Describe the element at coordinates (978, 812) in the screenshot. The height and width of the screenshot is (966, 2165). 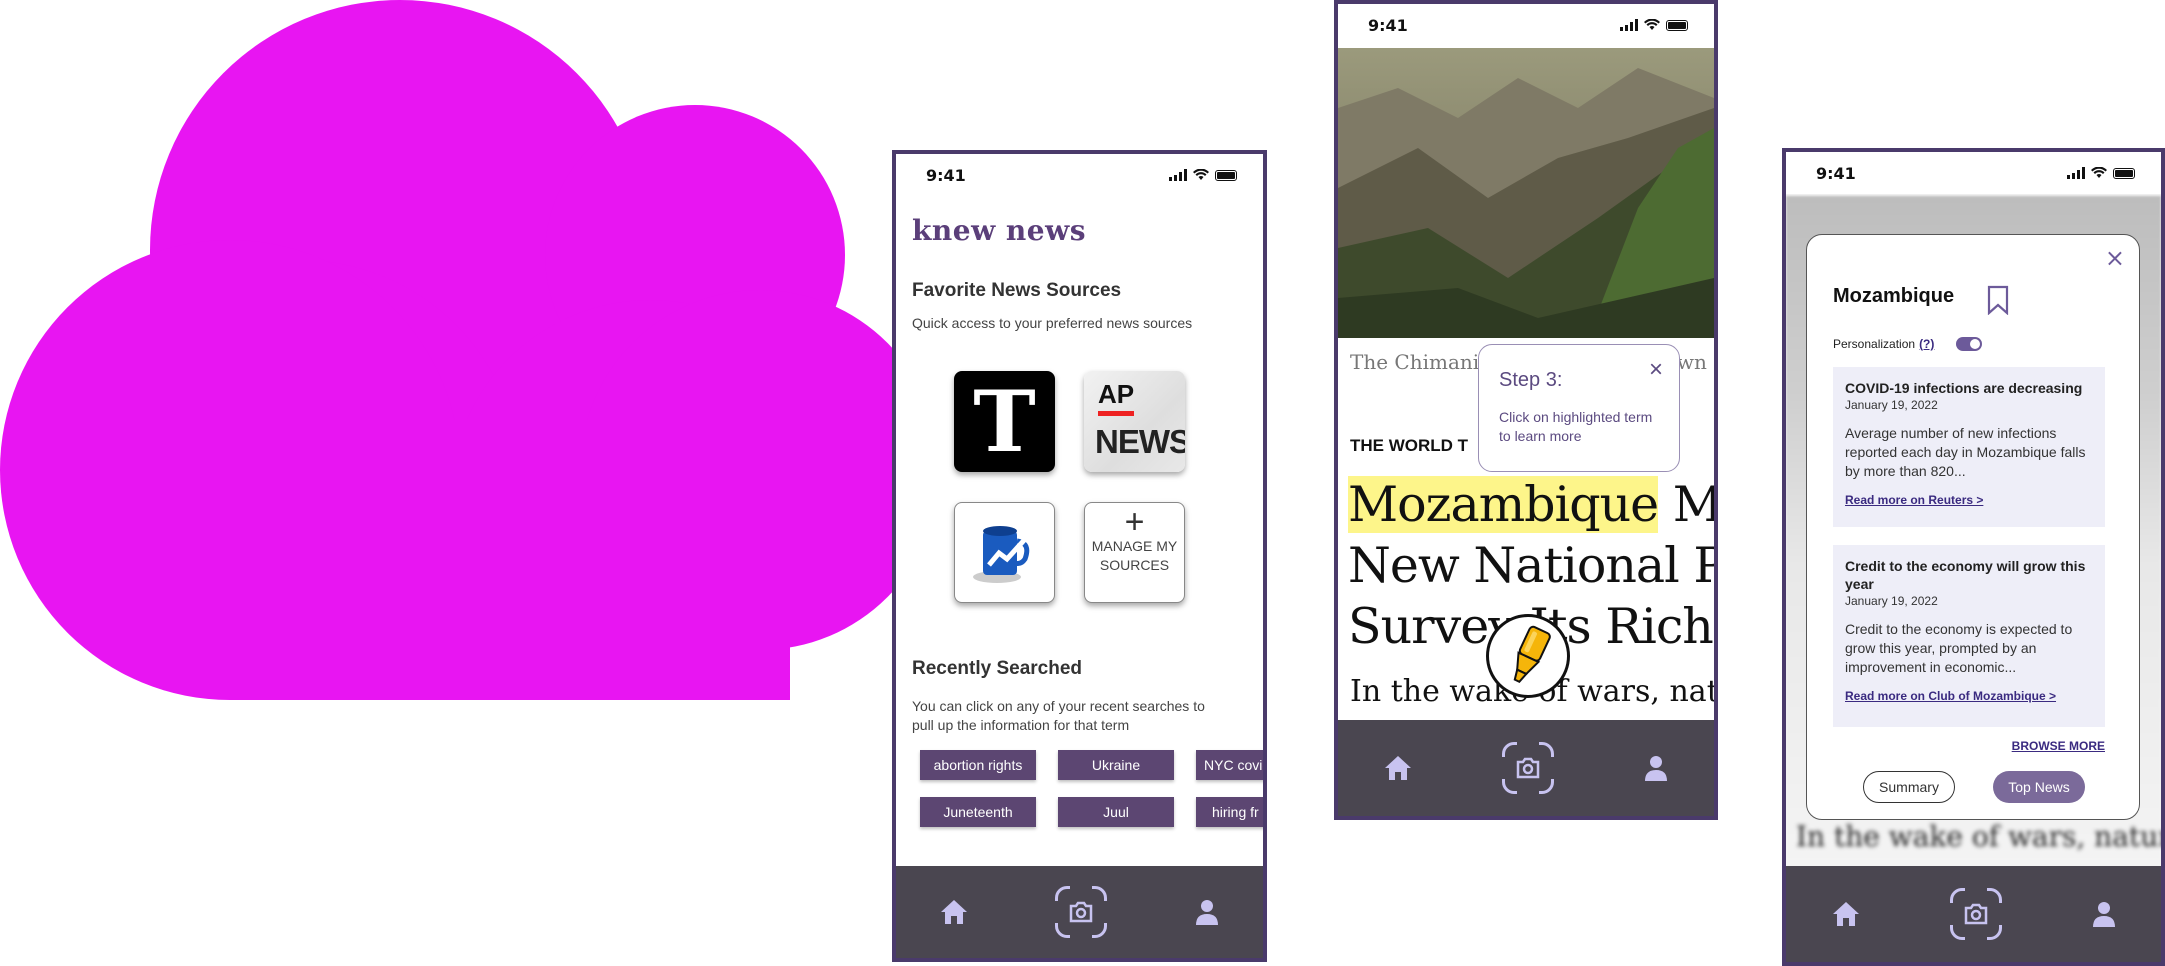
I see `recent-chip: Juneteenth` at that location.